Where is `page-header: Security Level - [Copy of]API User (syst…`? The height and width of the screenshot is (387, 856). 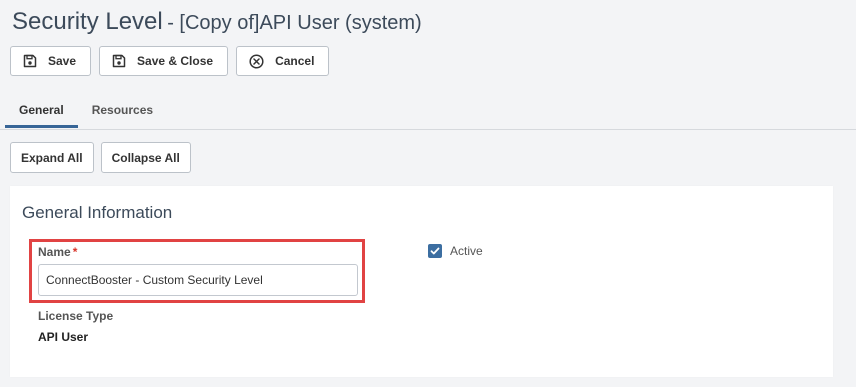
page-header: Security Level - [Copy of]API User (syst… is located at coordinates (217, 22).